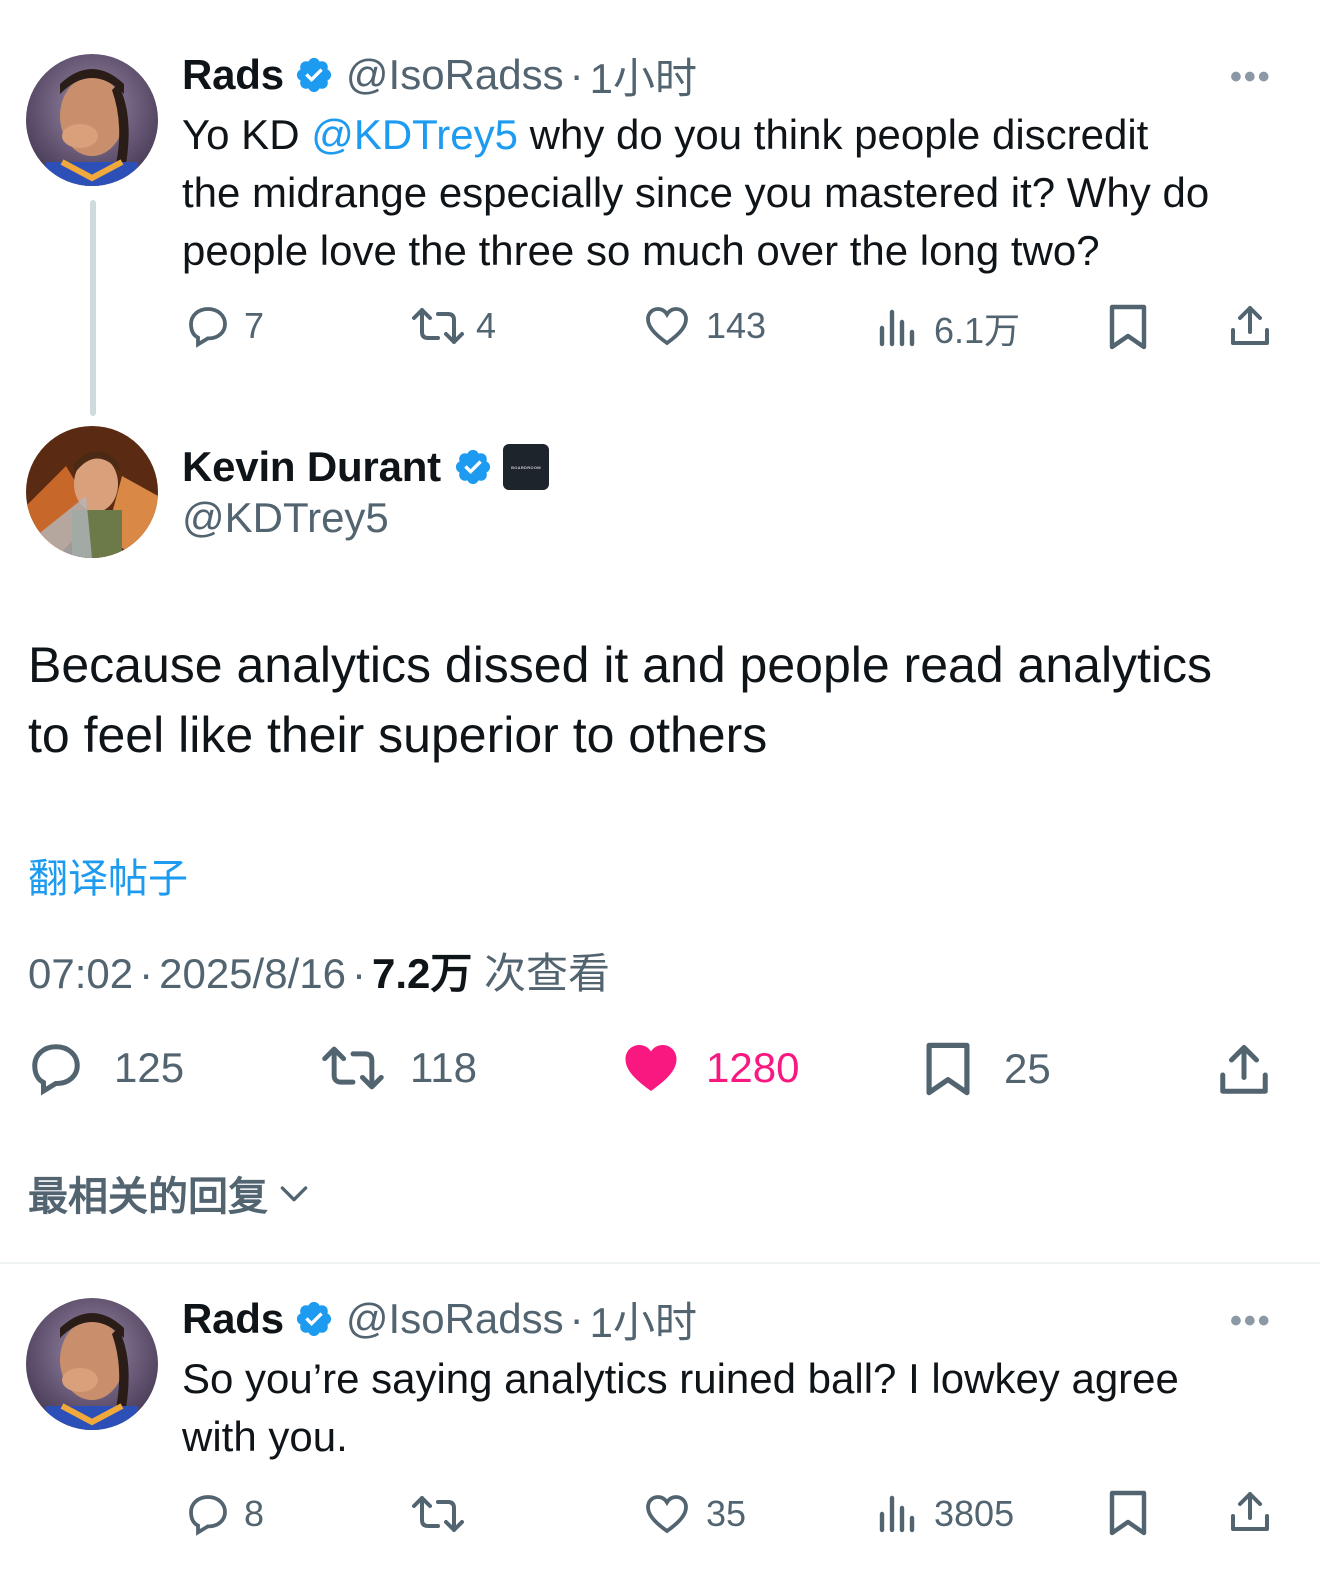 This screenshot has width=1320, height=1583. Describe the element at coordinates (148, 1197) in the screenshot. I see `replies-sort-label: 最相关的回复` at that location.